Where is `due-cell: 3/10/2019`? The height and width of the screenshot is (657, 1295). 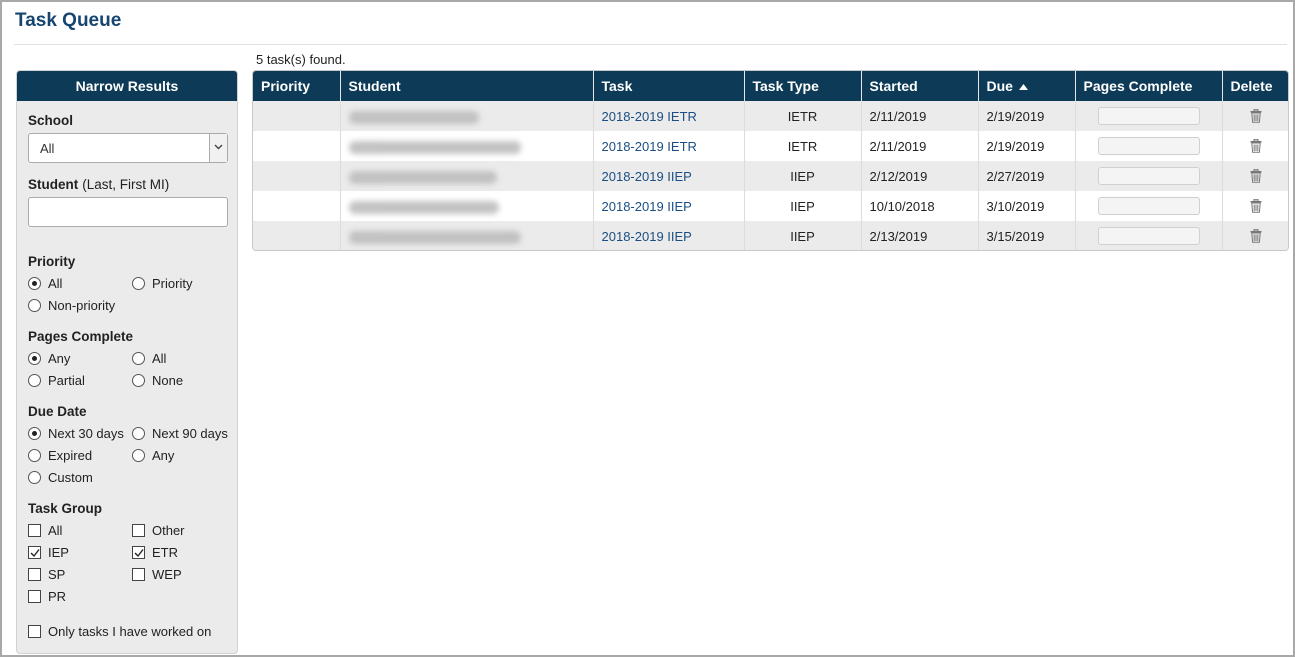
due-cell: 3/10/2019 is located at coordinates (1027, 206).